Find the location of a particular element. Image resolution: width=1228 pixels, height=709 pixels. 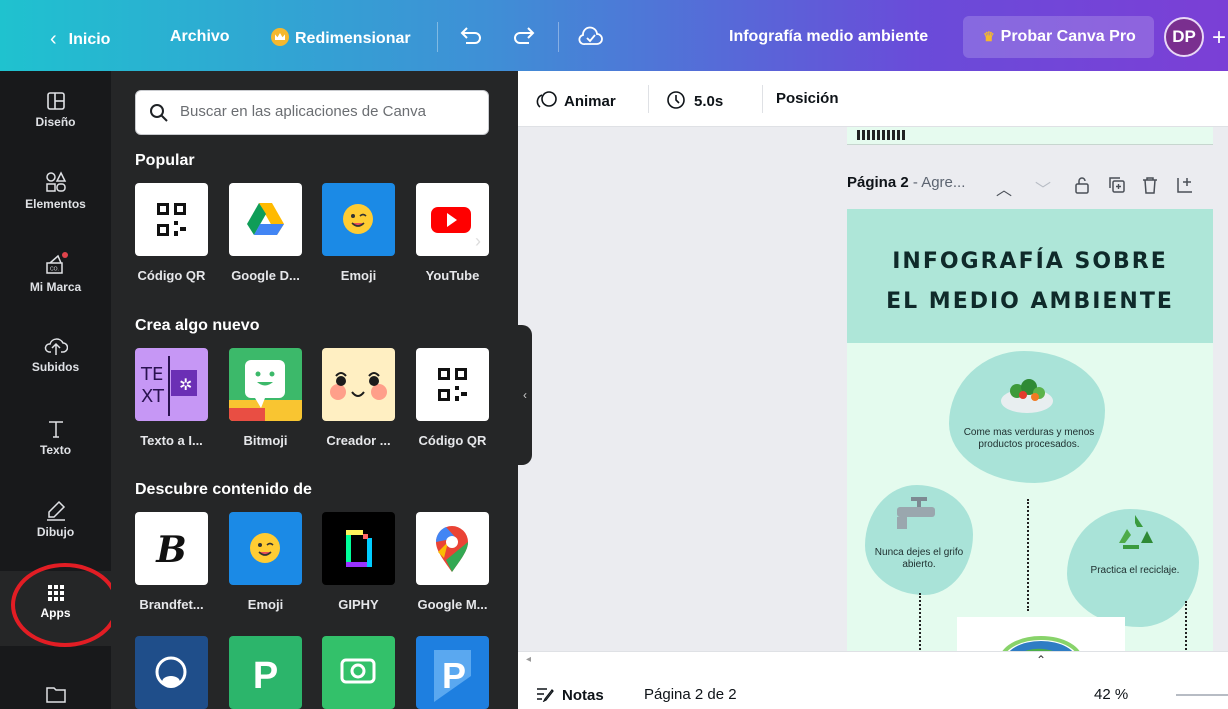

emoji-icon is located at coordinates (265, 548).